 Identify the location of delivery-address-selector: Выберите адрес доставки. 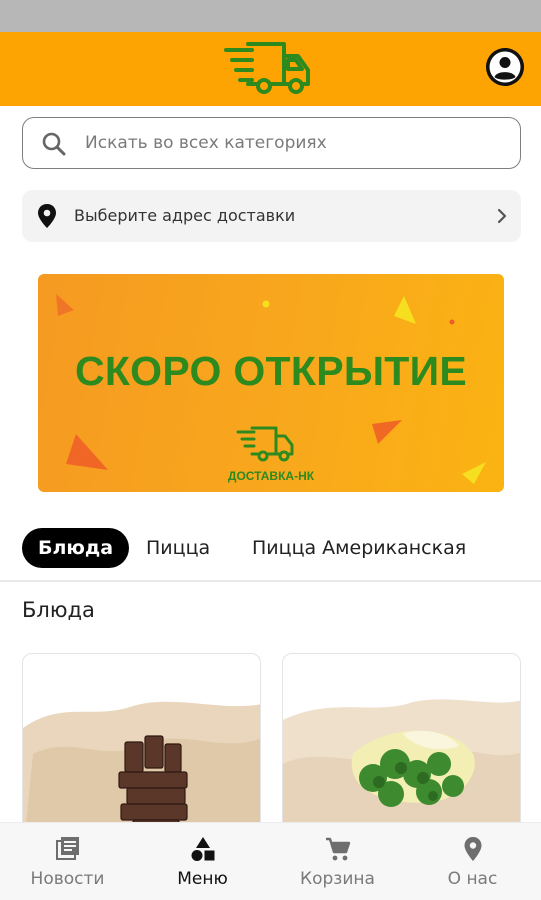
(271, 216).